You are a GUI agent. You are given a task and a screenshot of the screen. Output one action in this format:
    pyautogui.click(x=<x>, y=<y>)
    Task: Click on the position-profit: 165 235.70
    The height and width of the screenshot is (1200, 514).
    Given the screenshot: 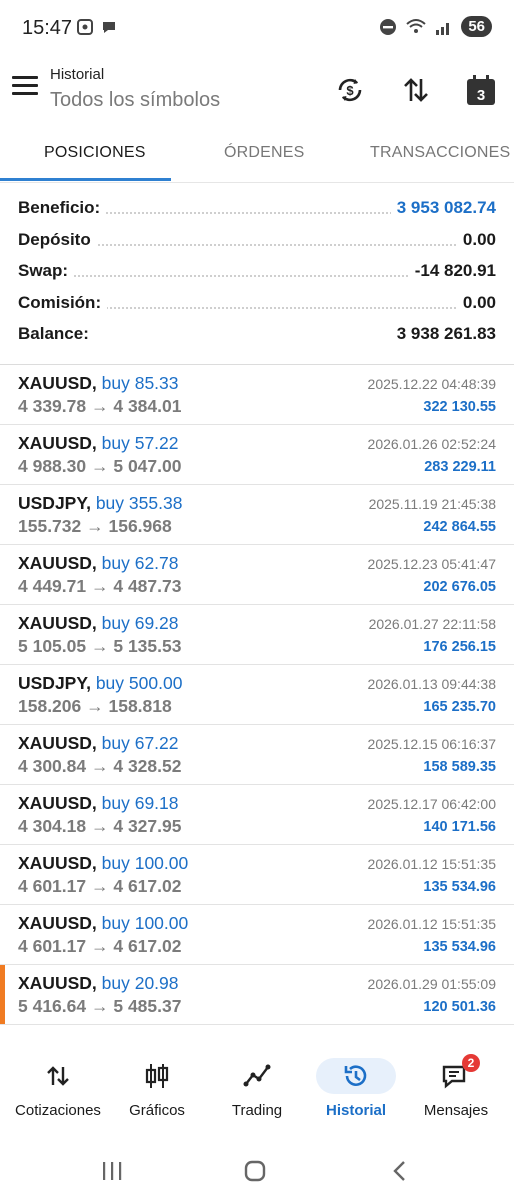 What is the action you would take?
    pyautogui.click(x=459, y=707)
    